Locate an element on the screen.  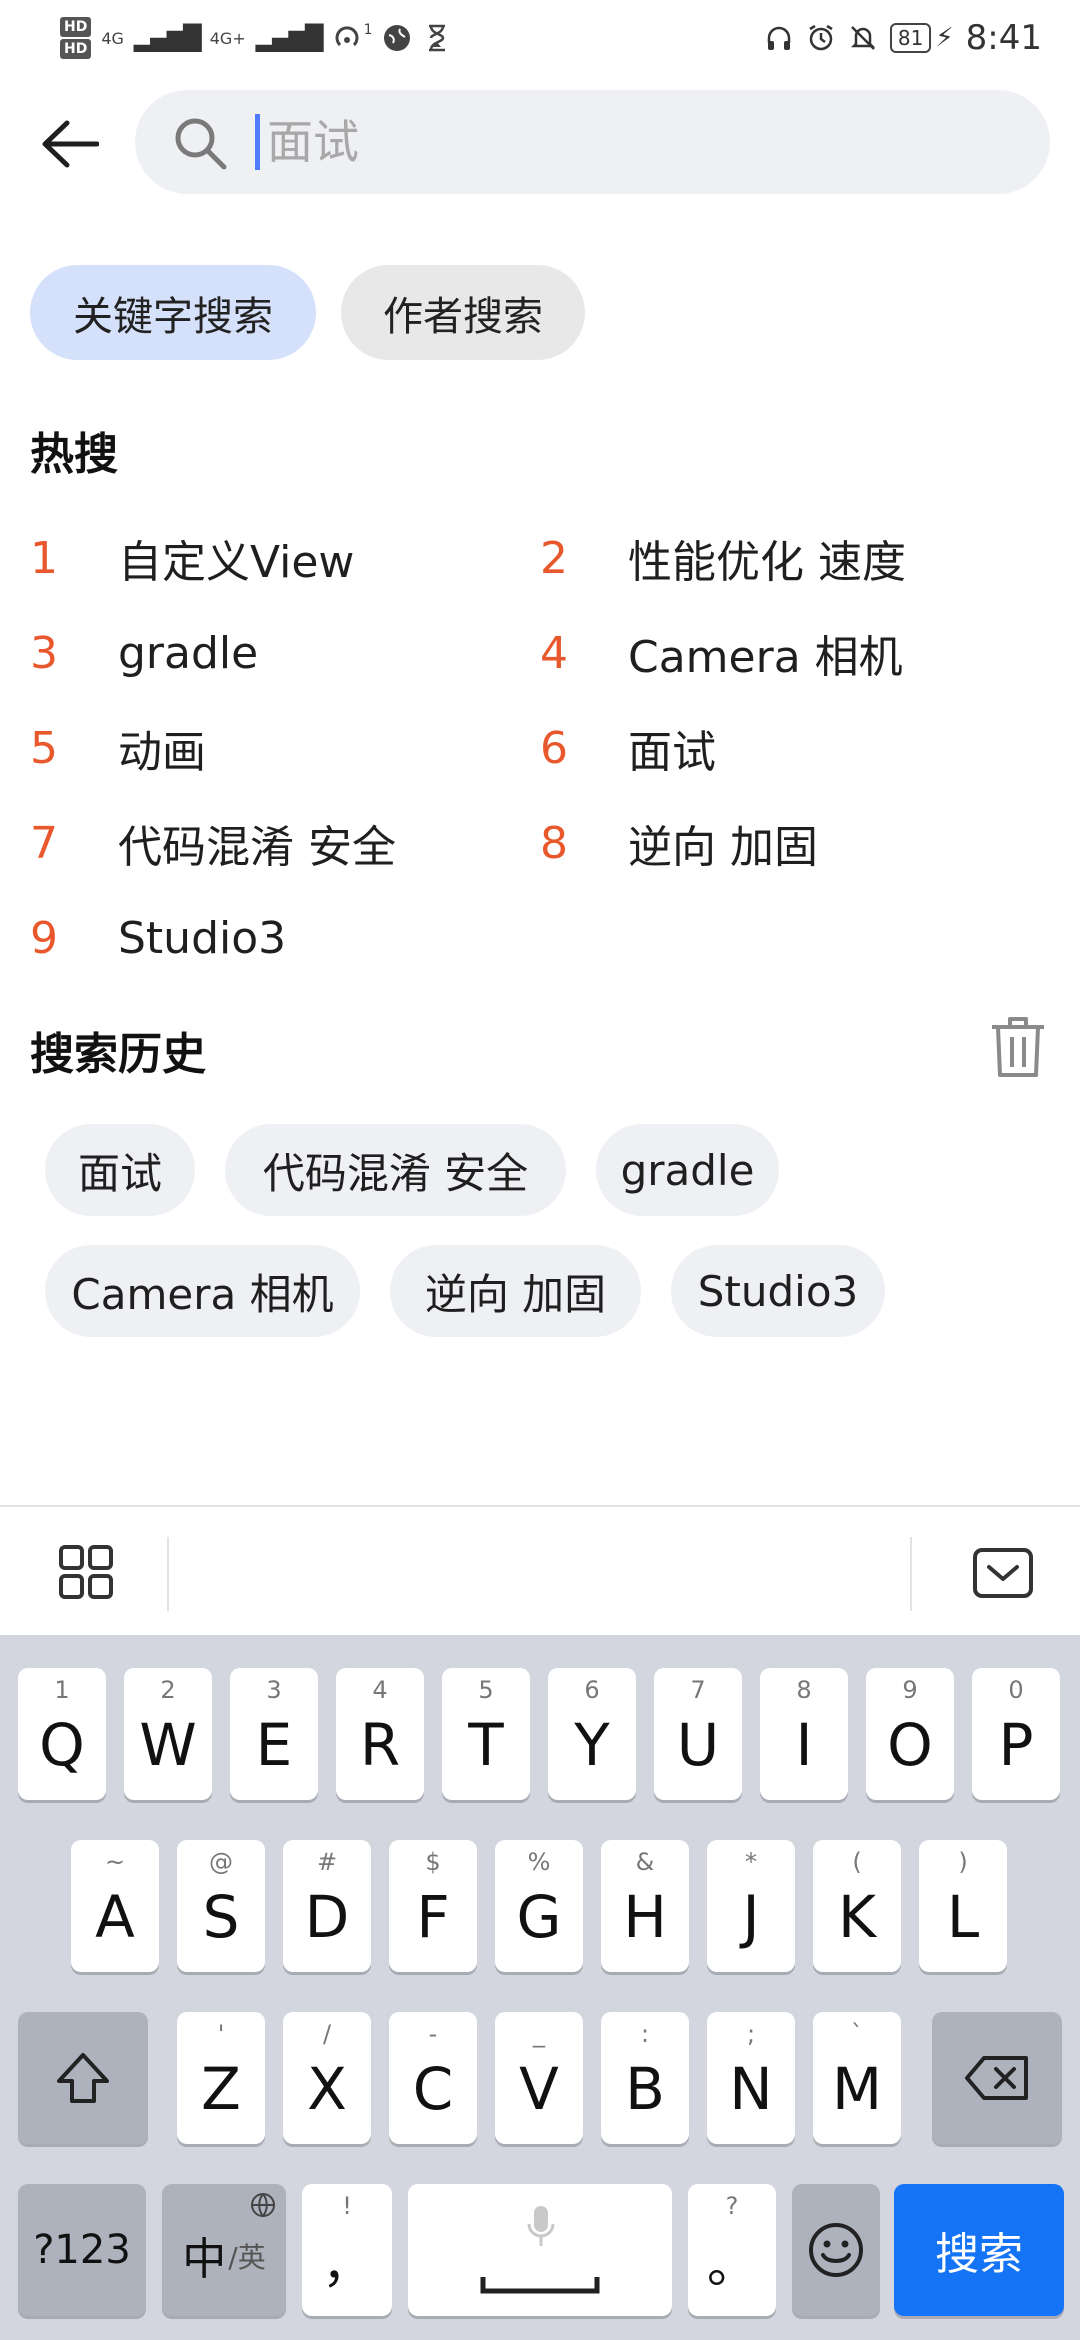
backspace-key is located at coordinates (997, 2078).